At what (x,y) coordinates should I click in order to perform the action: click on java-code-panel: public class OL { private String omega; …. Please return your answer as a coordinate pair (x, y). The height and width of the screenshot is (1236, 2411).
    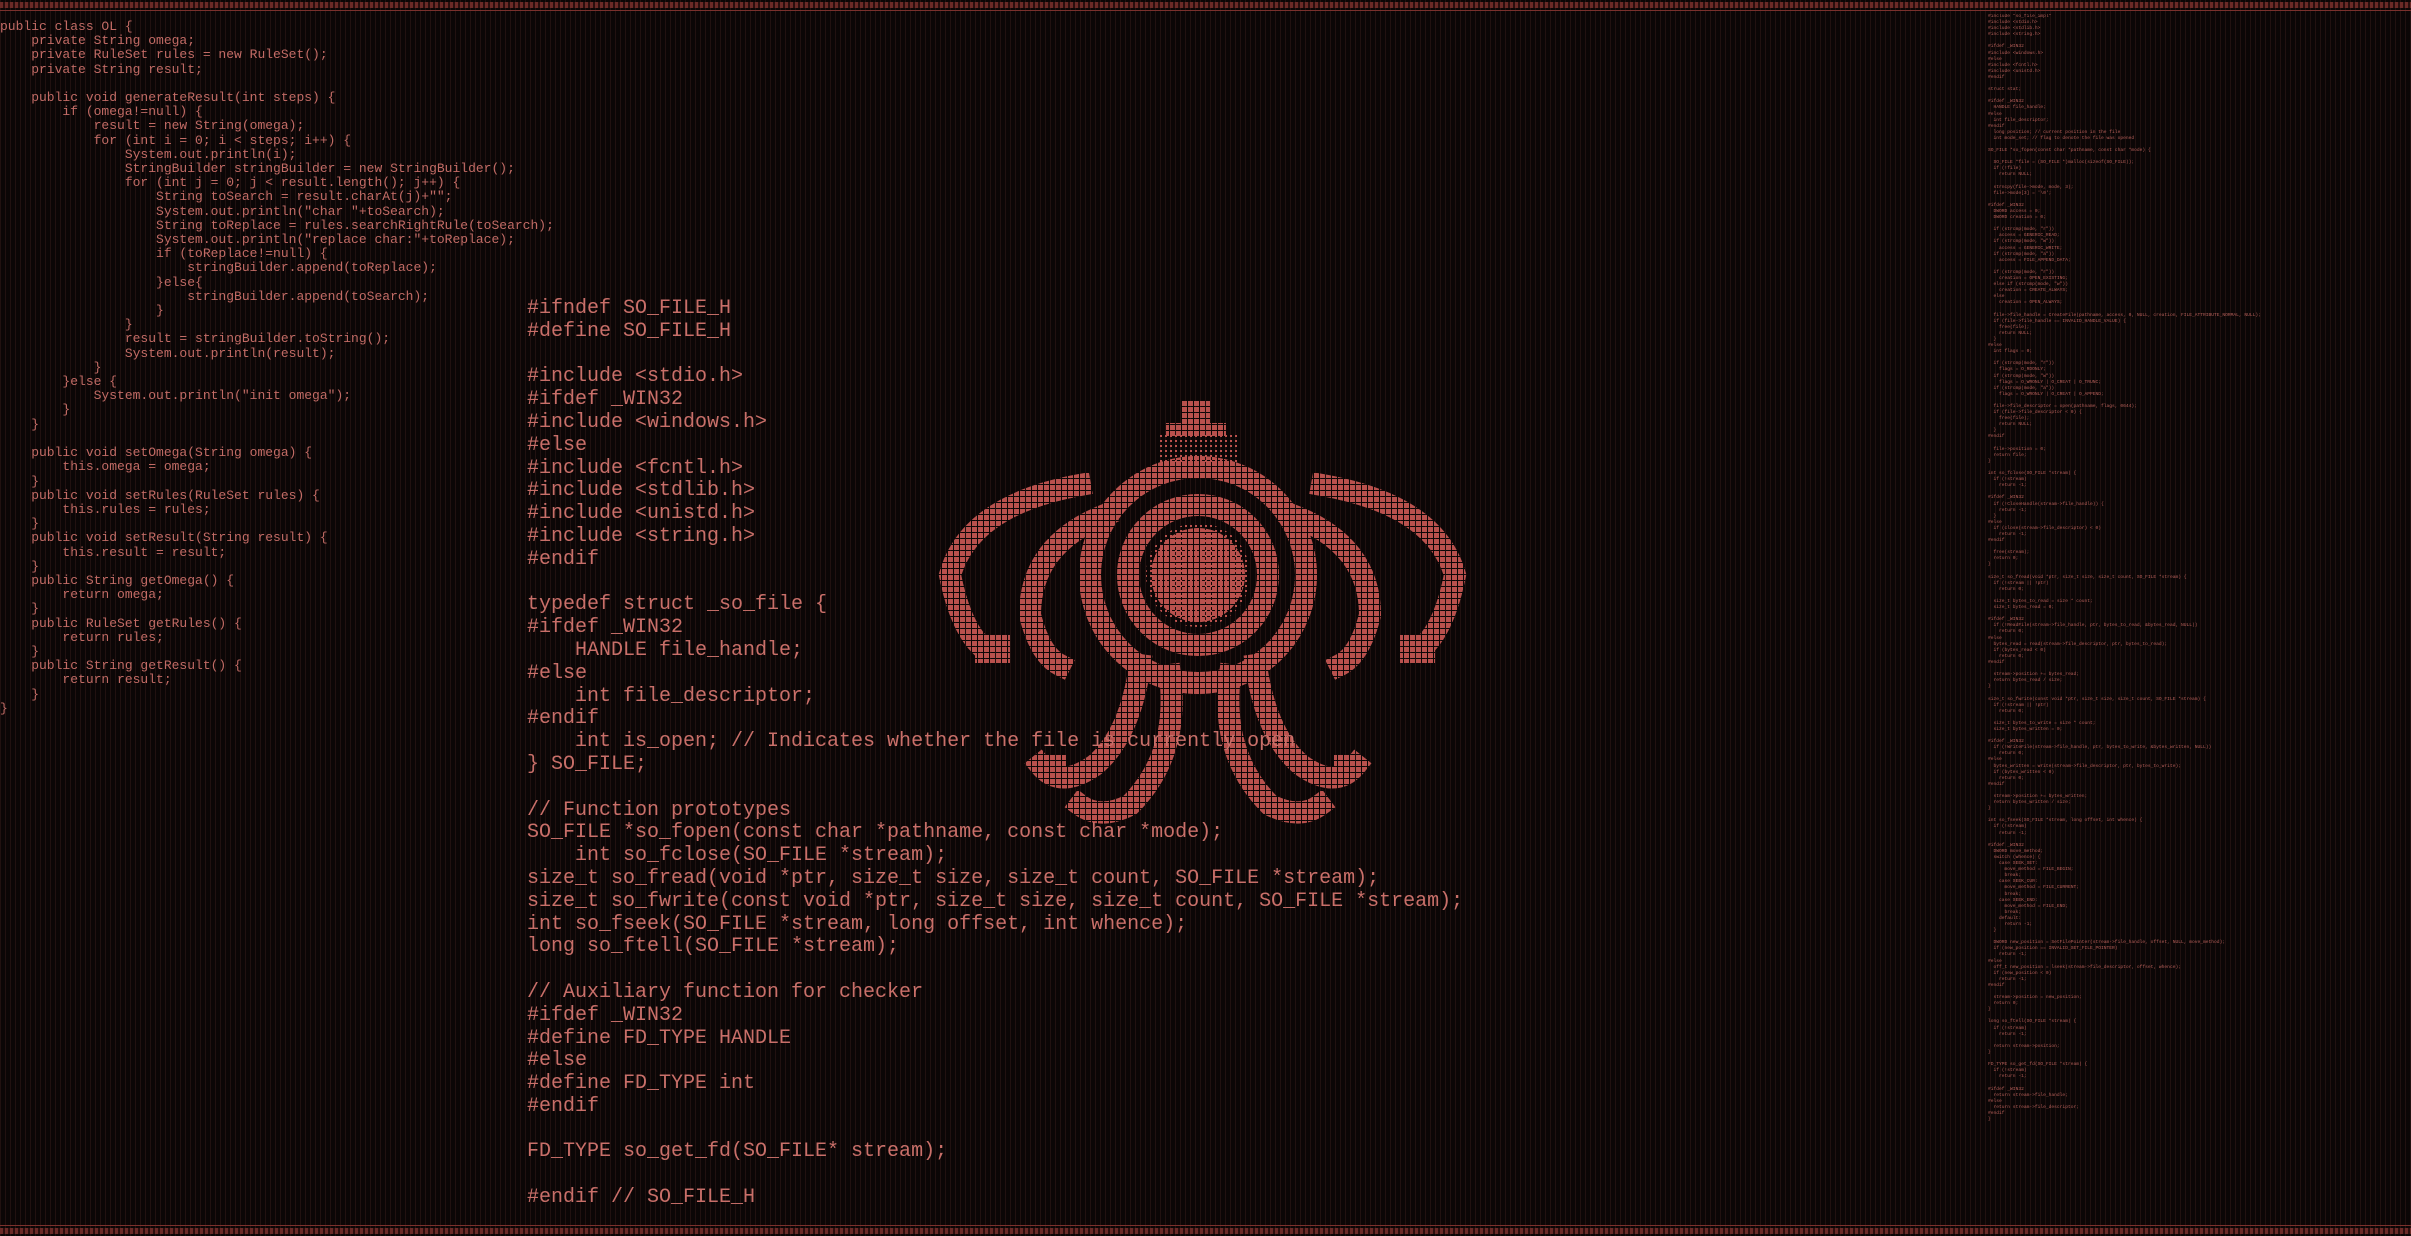
    Looking at the image, I should click on (277, 367).